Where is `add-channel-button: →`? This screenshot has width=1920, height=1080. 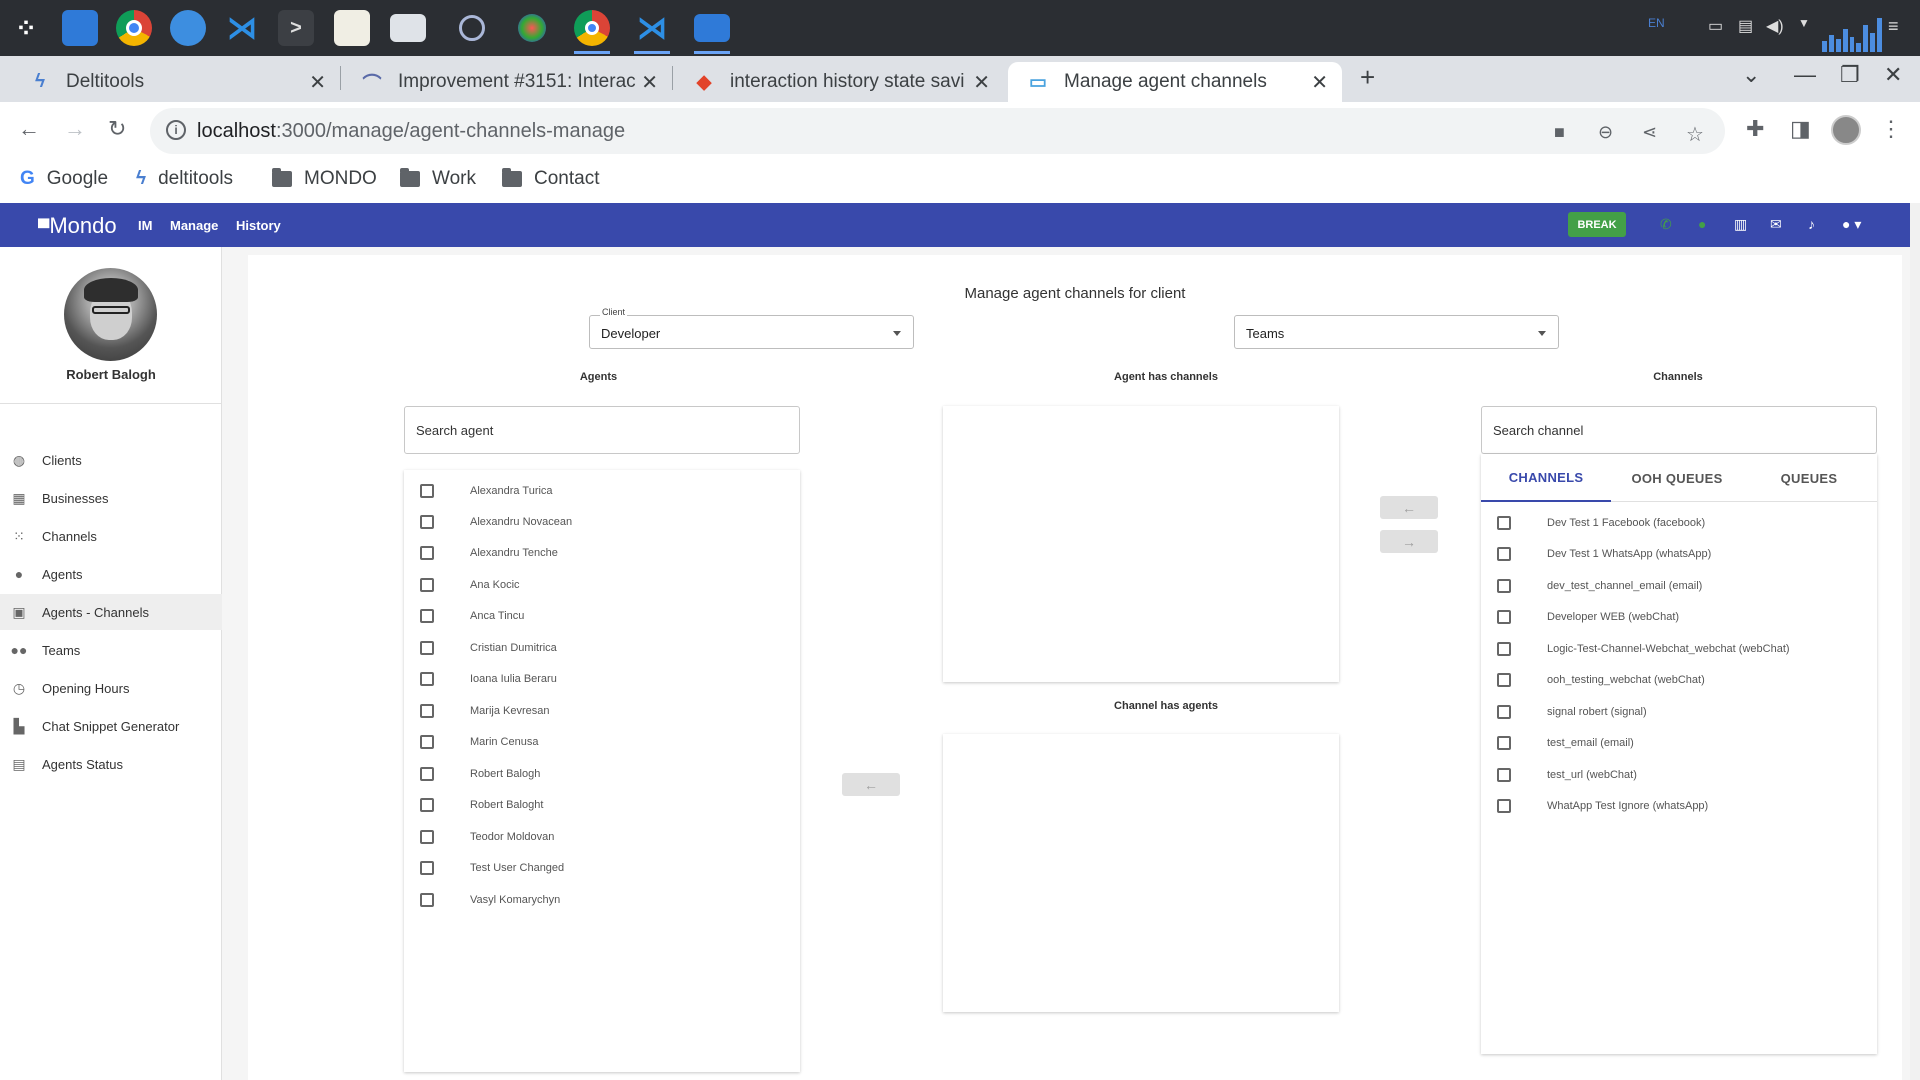 add-channel-button: → is located at coordinates (1409, 541).